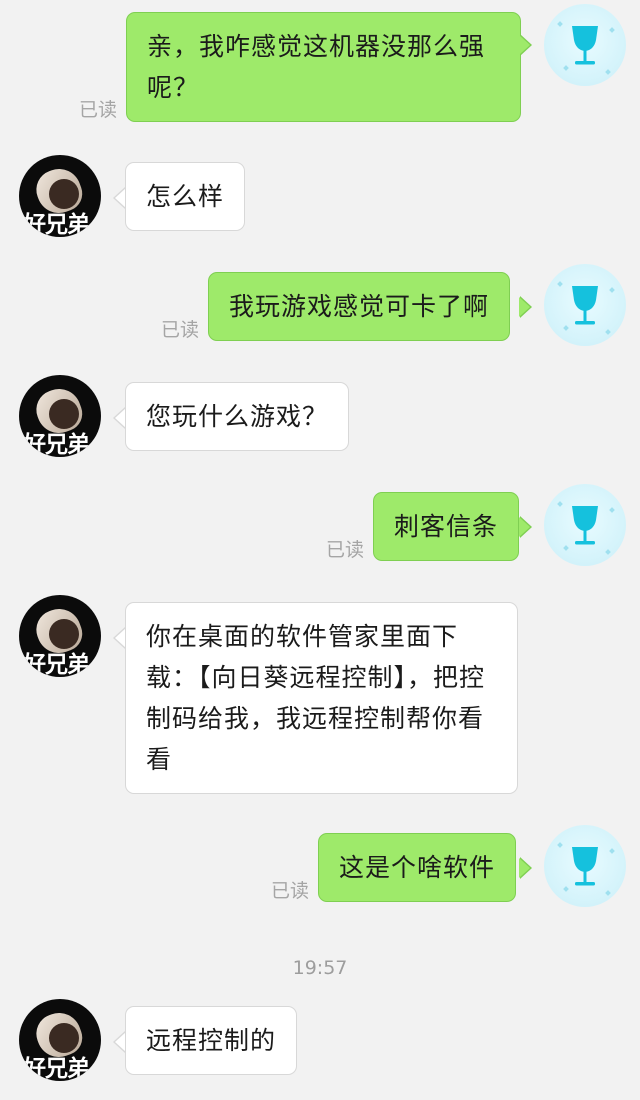  I want to click on message-text: 这是个啥软件, so click(417, 867).